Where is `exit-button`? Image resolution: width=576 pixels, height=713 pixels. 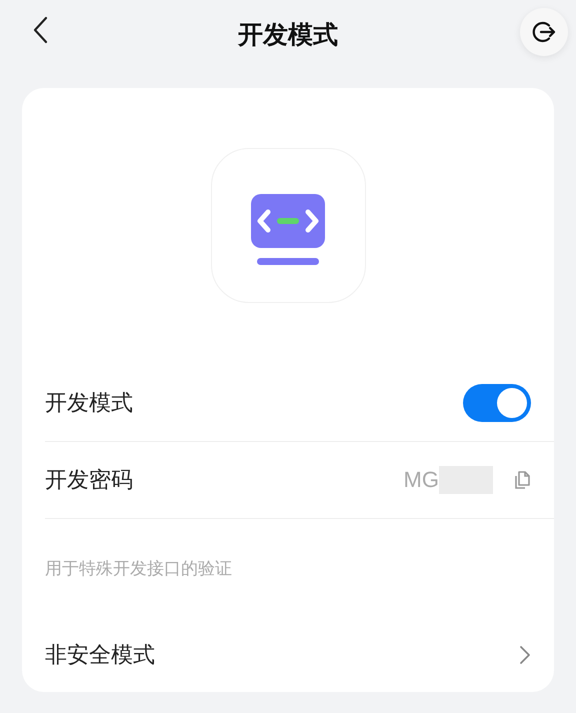
exit-button is located at coordinates (544, 32).